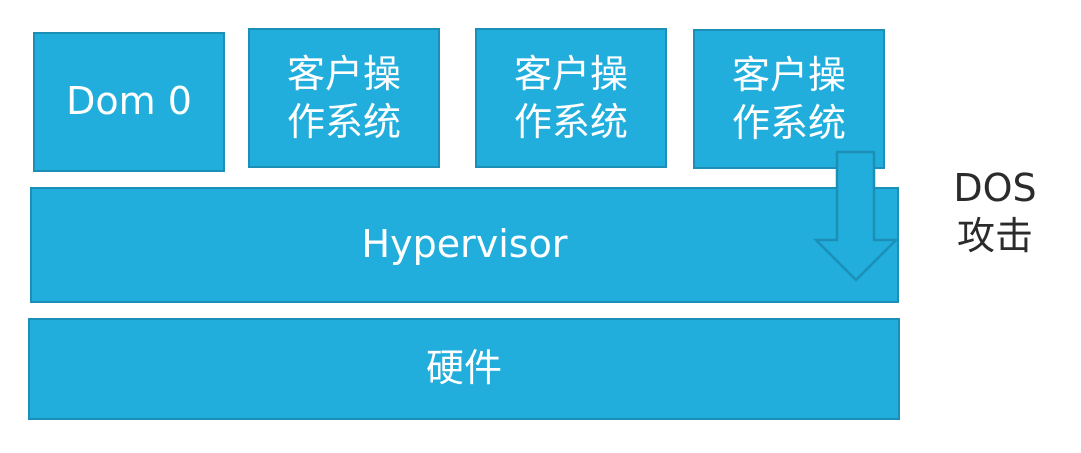  I want to click on guest-os-block-2: 客户操作系统, so click(571, 98).